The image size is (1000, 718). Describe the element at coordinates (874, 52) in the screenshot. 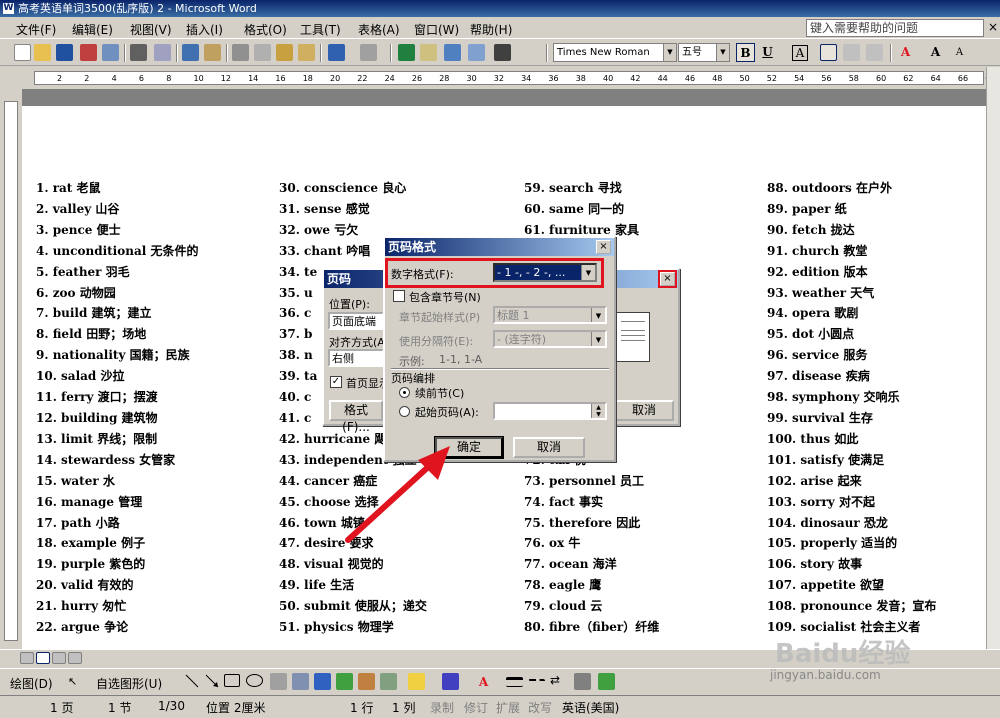

I see `align-right-icon` at that location.